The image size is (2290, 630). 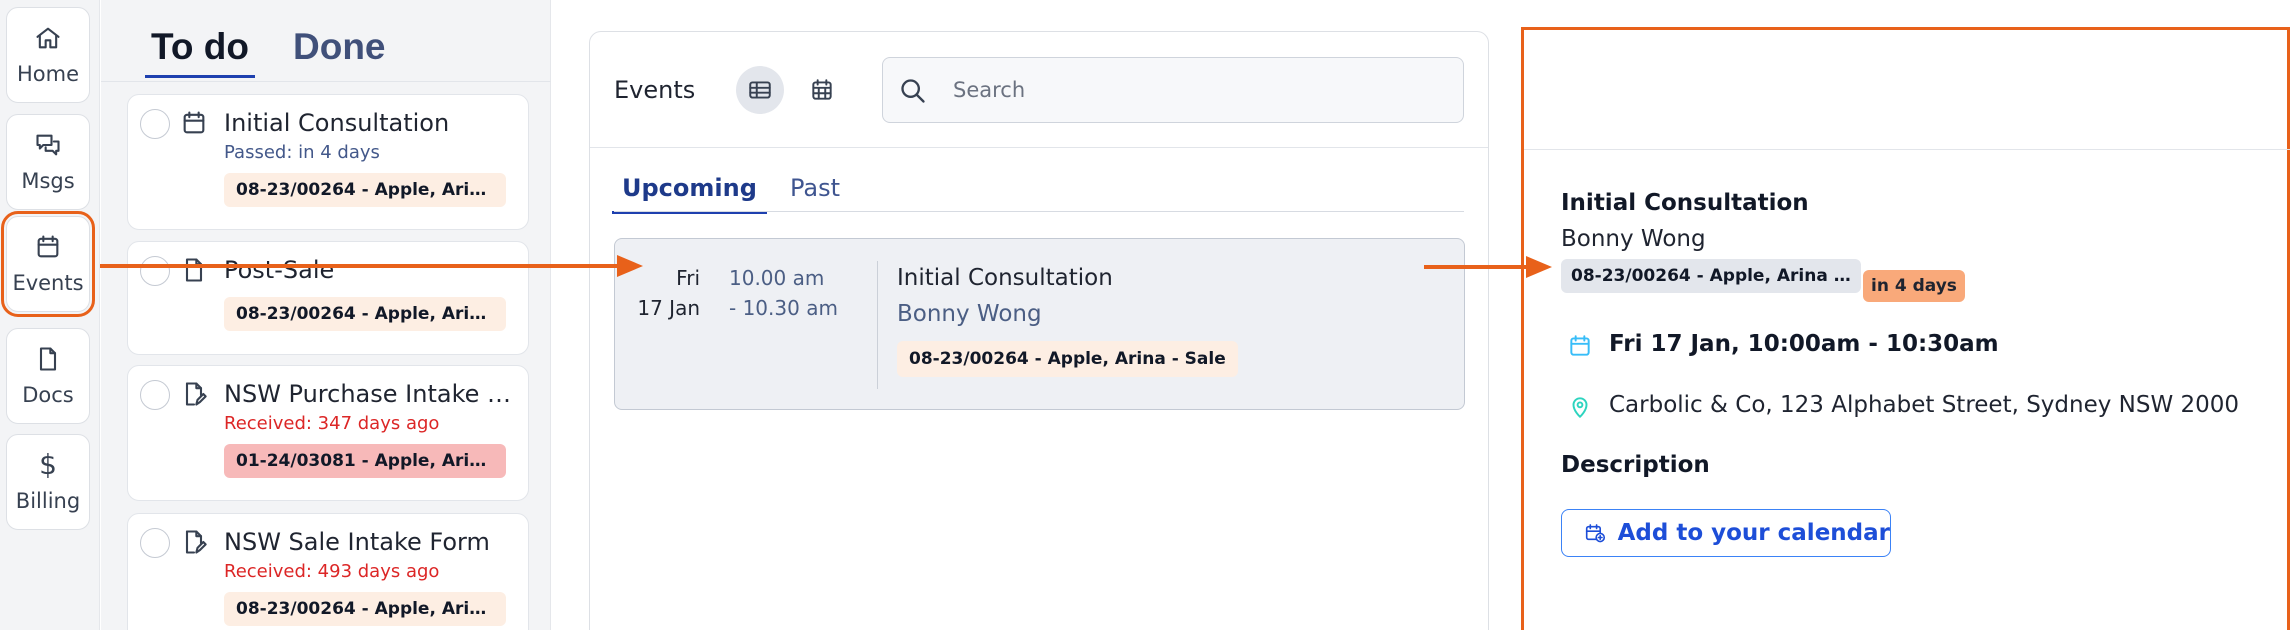 What do you see at coordinates (1804, 344) in the screenshot?
I see `event-datetime: Fri 17 Jan, 10:00am - 10:30am` at bounding box center [1804, 344].